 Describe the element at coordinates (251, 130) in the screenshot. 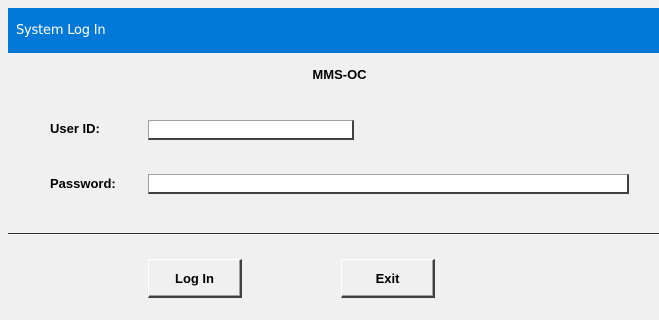

I see `user-id-field` at that location.